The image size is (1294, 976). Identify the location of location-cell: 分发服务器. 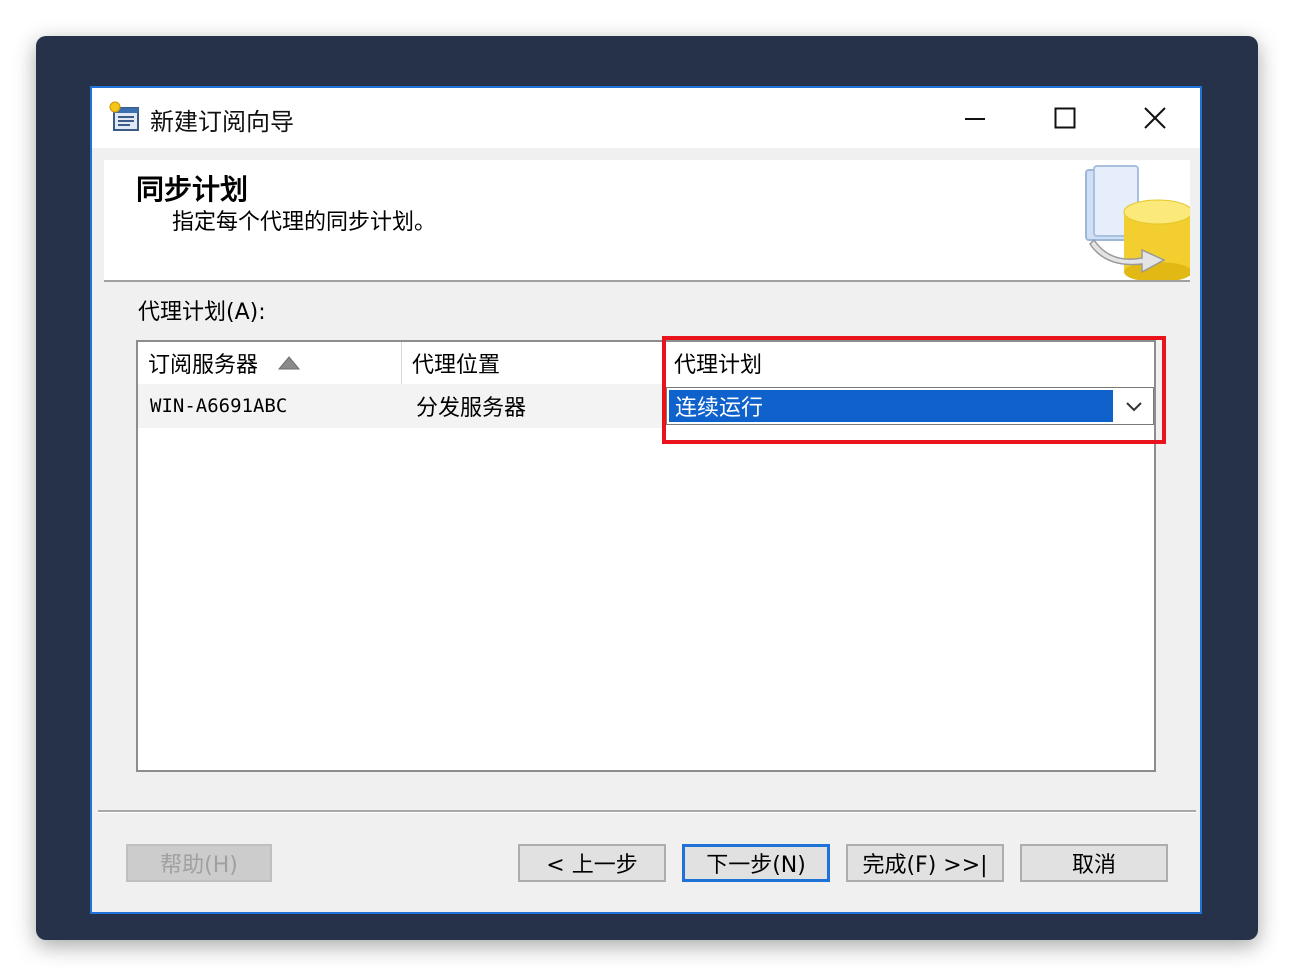
(533, 406).